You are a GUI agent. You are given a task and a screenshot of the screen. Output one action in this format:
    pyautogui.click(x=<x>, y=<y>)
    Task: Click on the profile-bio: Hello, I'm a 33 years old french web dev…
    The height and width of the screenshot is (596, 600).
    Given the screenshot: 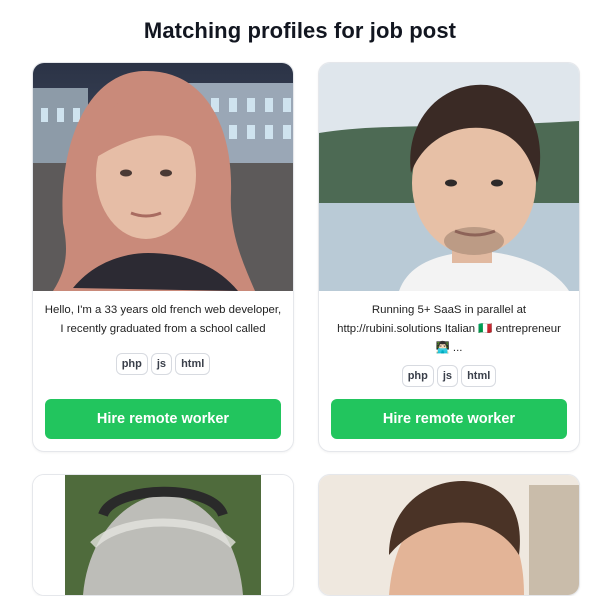 What is the action you would take?
    pyautogui.click(x=163, y=319)
    